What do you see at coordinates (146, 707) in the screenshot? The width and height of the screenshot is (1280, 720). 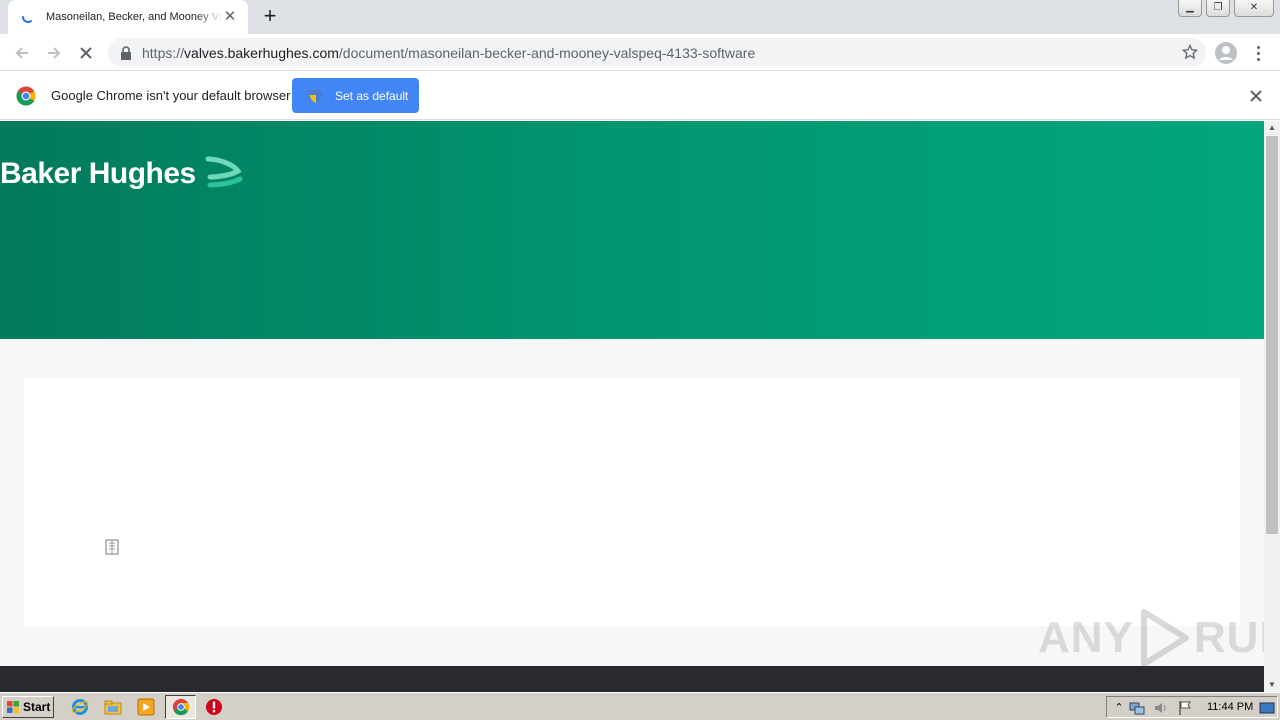 I see `media-player-icon` at bounding box center [146, 707].